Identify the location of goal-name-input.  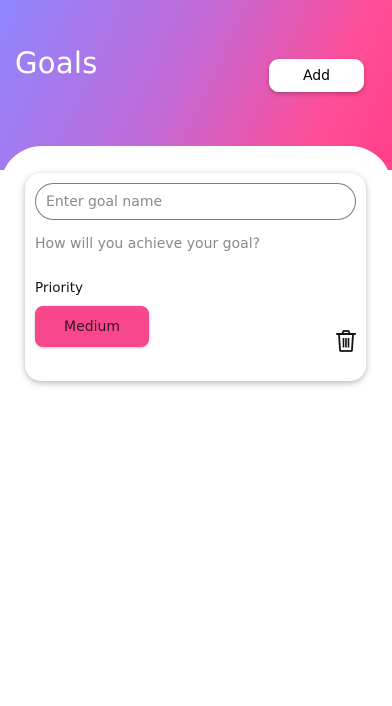
(195, 201).